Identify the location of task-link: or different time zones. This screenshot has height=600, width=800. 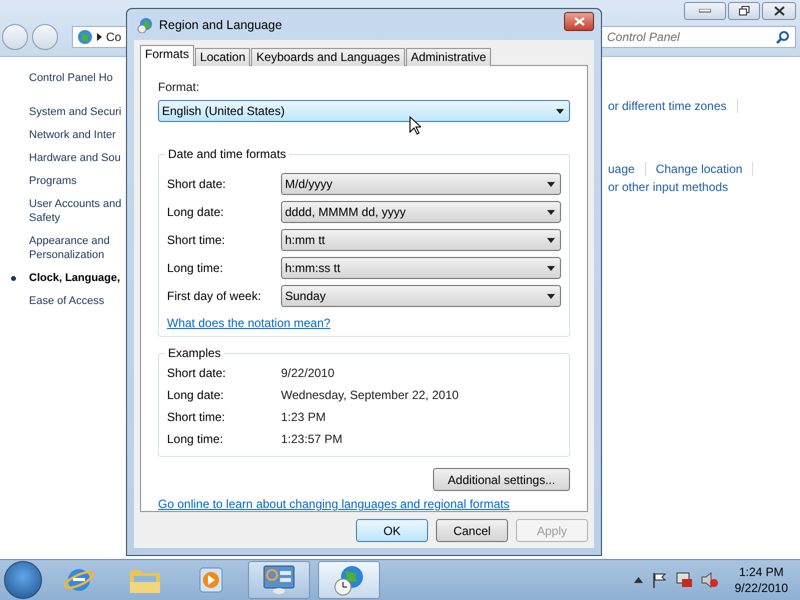
(673, 106).